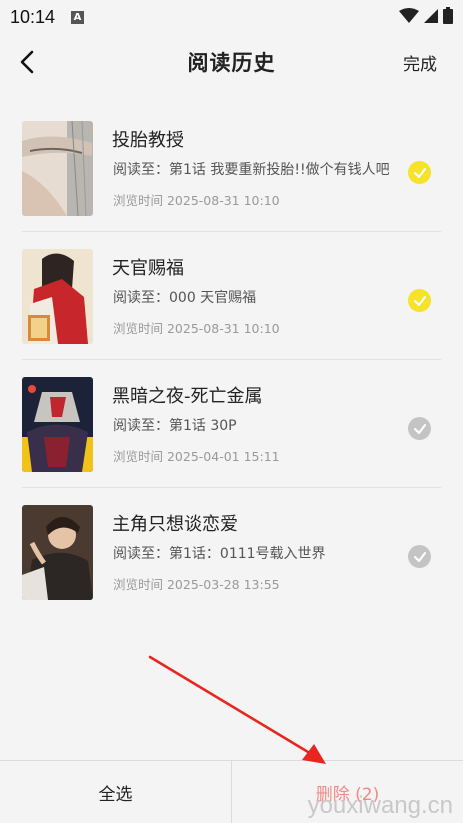  Describe the element at coordinates (420, 62) in the screenshot. I see `done-button: 完成` at that location.